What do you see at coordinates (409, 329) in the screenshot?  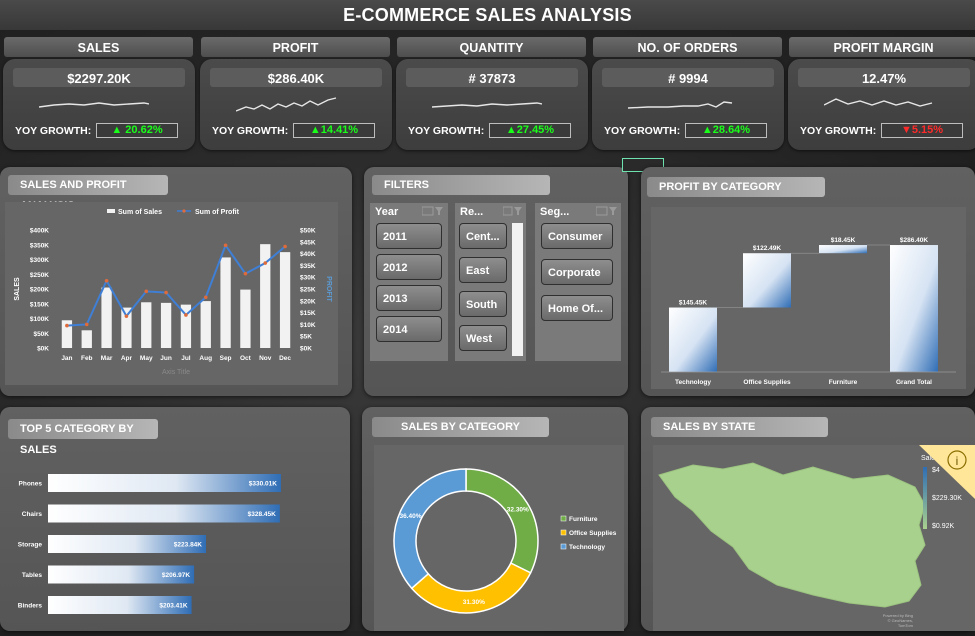 I see `year-slicer-item: 2014` at bounding box center [409, 329].